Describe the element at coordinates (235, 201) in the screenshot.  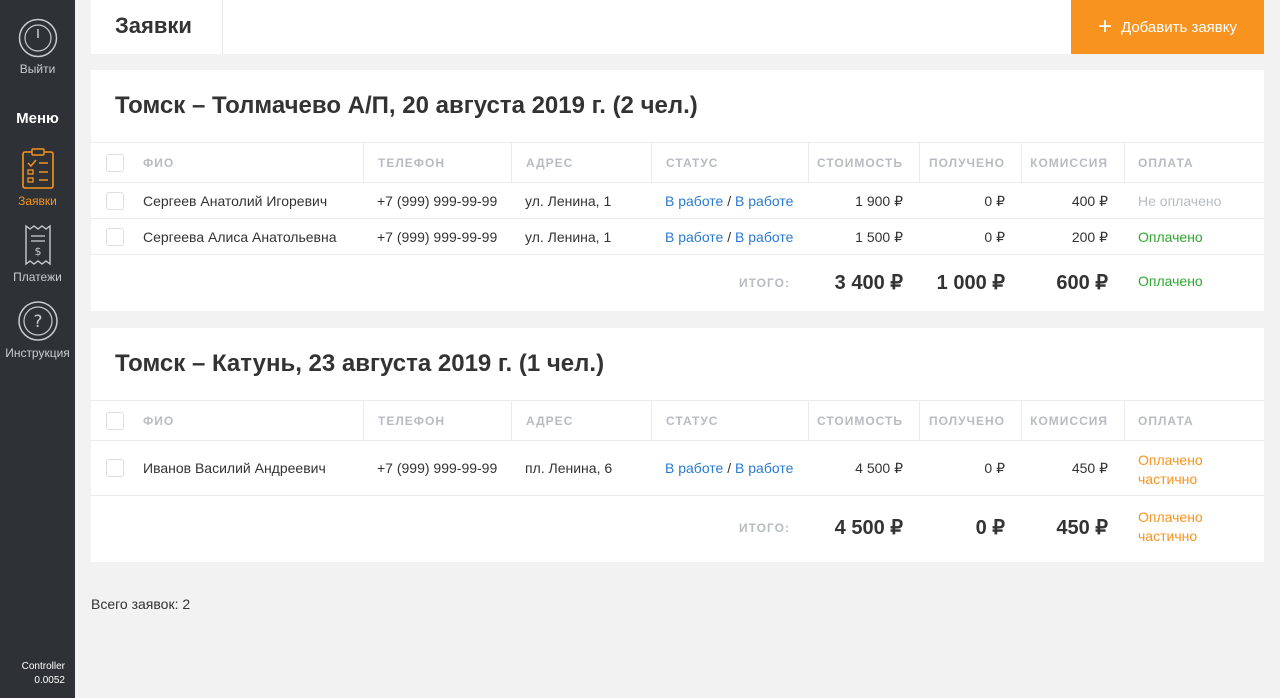
I see `name-cell: Сергеев Анатолий Игоревич` at that location.